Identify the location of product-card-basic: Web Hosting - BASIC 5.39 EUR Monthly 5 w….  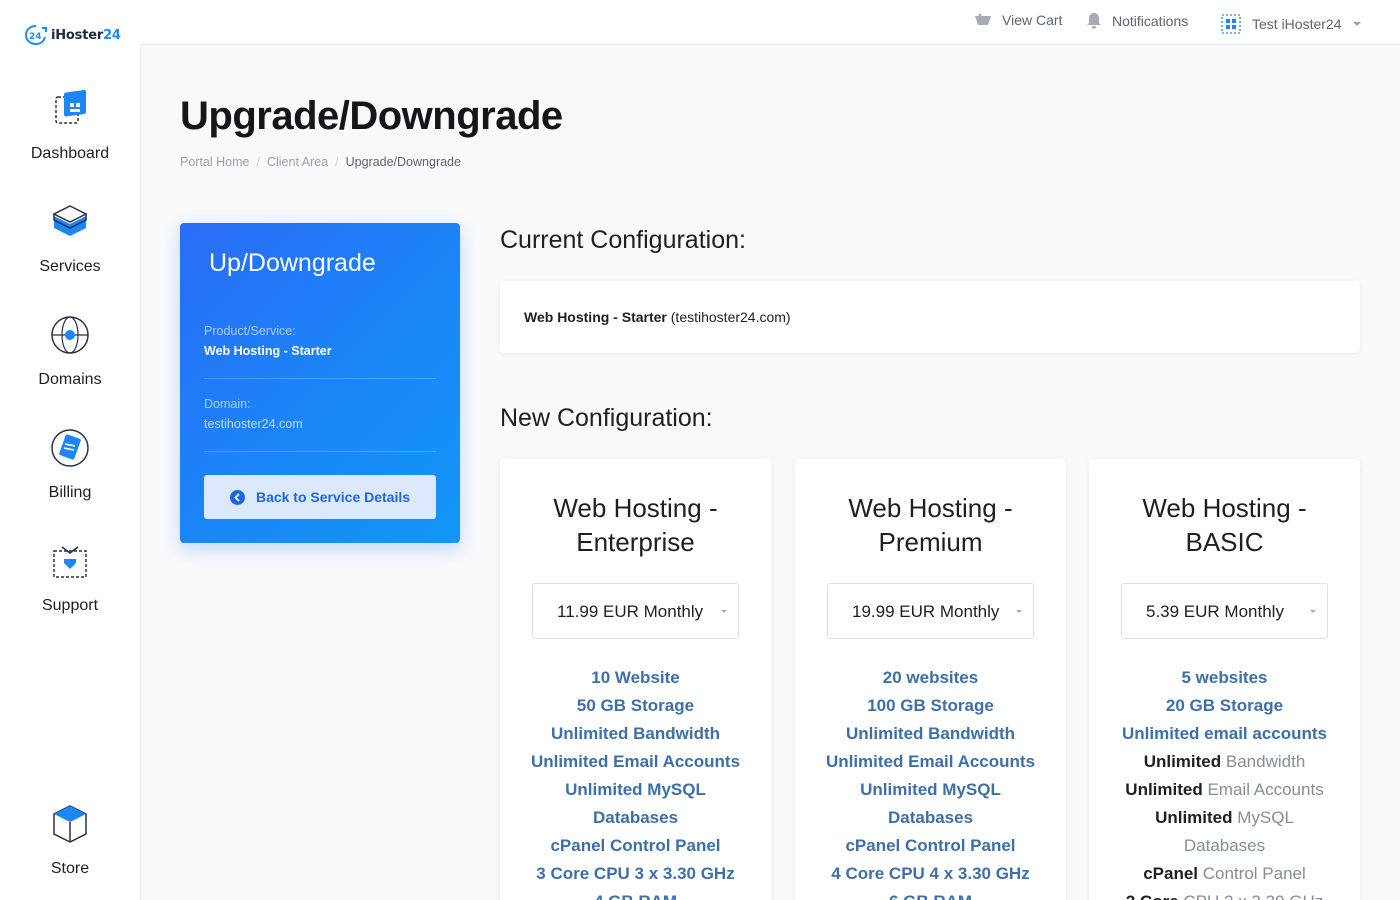
(1224, 679).